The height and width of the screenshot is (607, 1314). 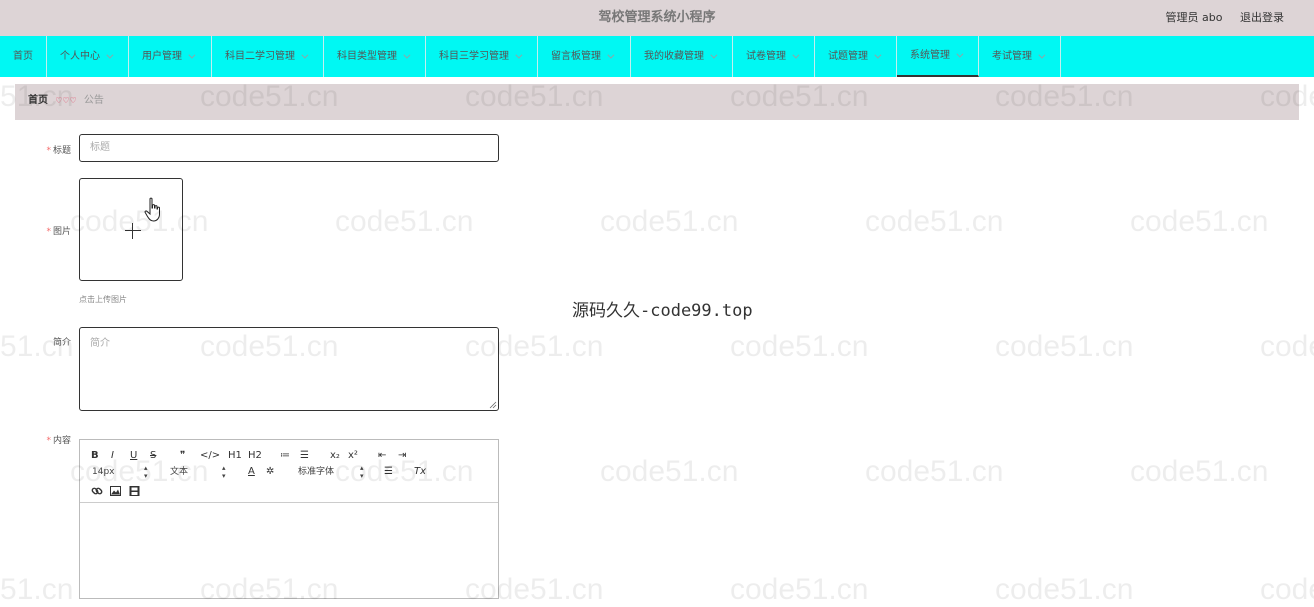 I want to click on nav-item-label: 系统管理, so click(x=930, y=55).